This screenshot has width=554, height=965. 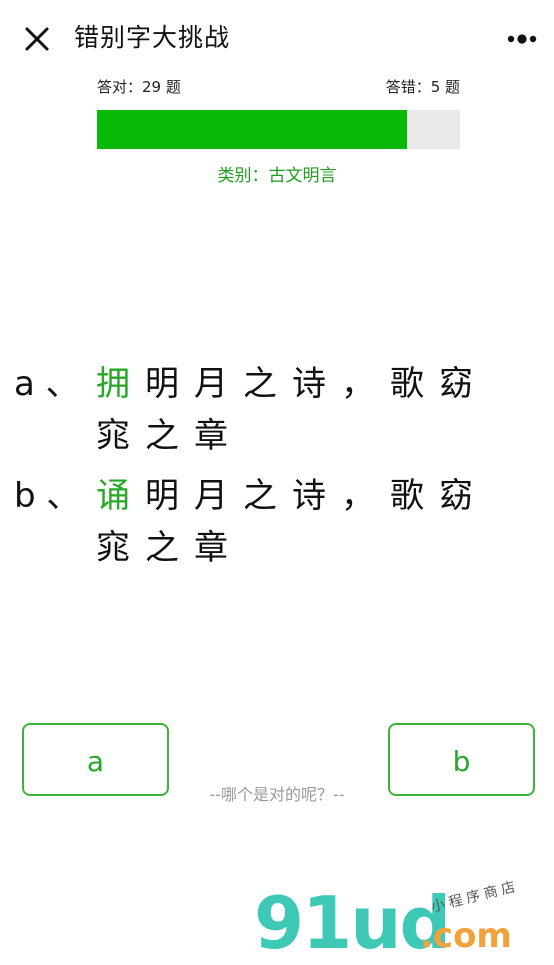 I want to click on close-button, so click(x=37, y=39).